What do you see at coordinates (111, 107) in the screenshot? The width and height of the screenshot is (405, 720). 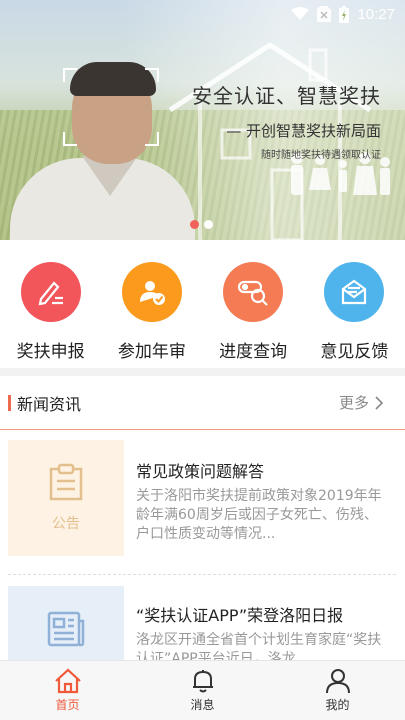 I see `face-scan-frame` at bounding box center [111, 107].